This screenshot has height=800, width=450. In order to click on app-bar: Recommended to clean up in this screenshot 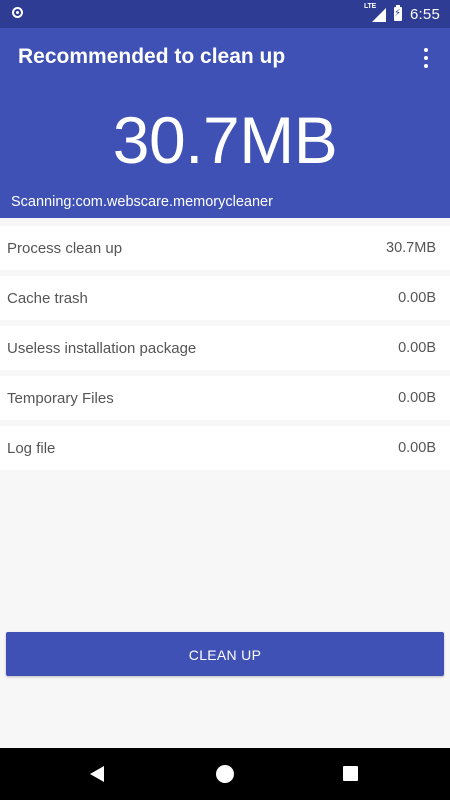, I will do `click(225, 58)`.